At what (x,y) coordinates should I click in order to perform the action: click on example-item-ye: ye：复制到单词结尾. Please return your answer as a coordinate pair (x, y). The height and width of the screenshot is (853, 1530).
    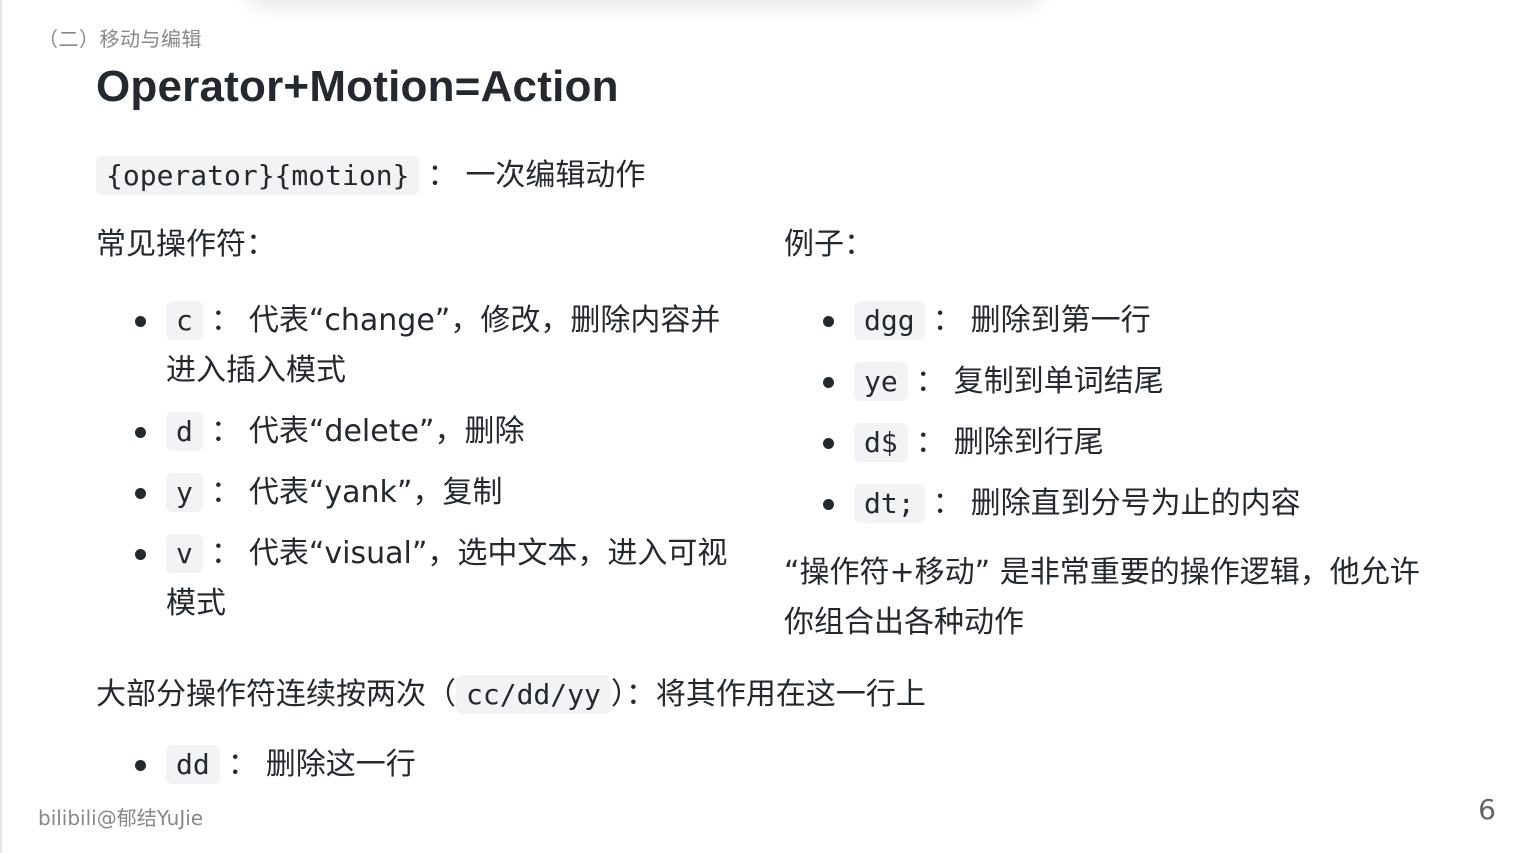
    Looking at the image, I should click on (1109, 382).